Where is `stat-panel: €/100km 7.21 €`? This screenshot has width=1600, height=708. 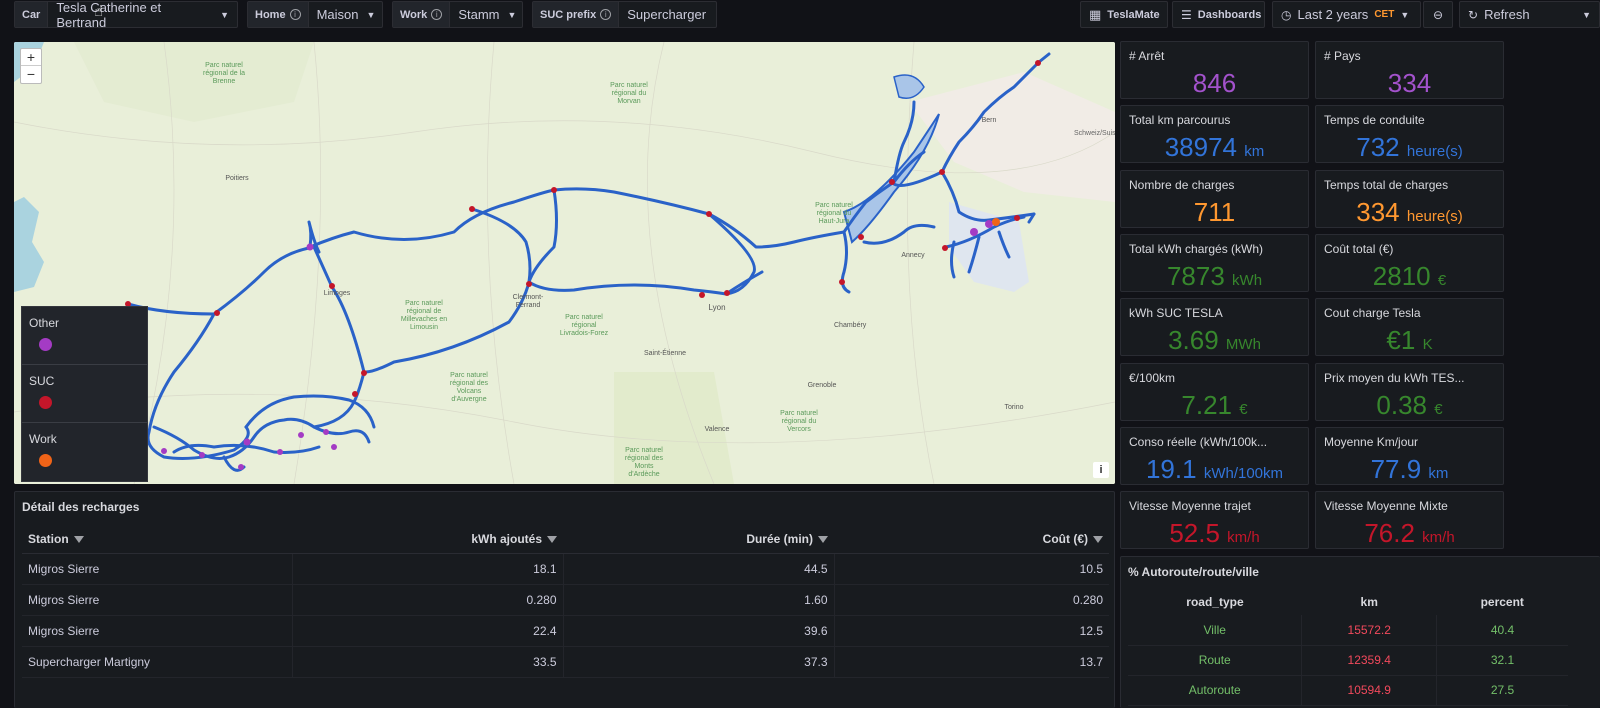 stat-panel: €/100km 7.21 € is located at coordinates (1214, 391).